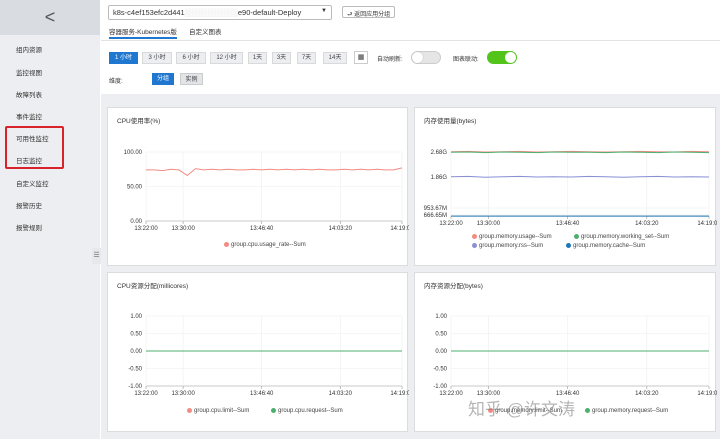 The image size is (720, 439). What do you see at coordinates (218, 411) in the screenshot?
I see `legend-item: group.cpu.limit--Sum` at bounding box center [218, 411].